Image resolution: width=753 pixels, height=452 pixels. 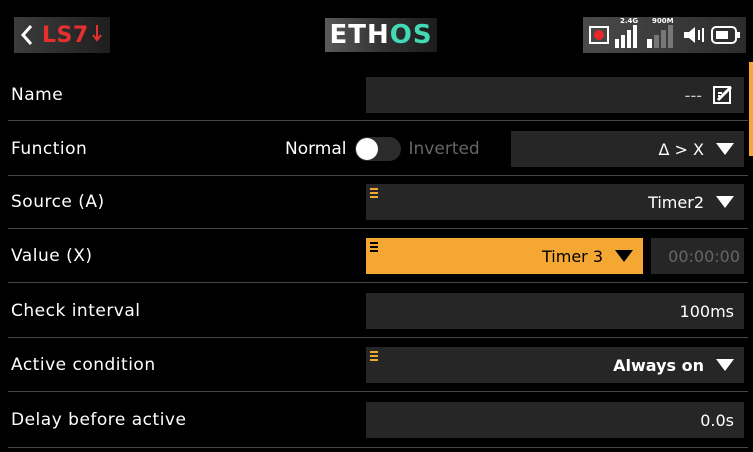 I want to click on speaker-icon, so click(x=694, y=37).